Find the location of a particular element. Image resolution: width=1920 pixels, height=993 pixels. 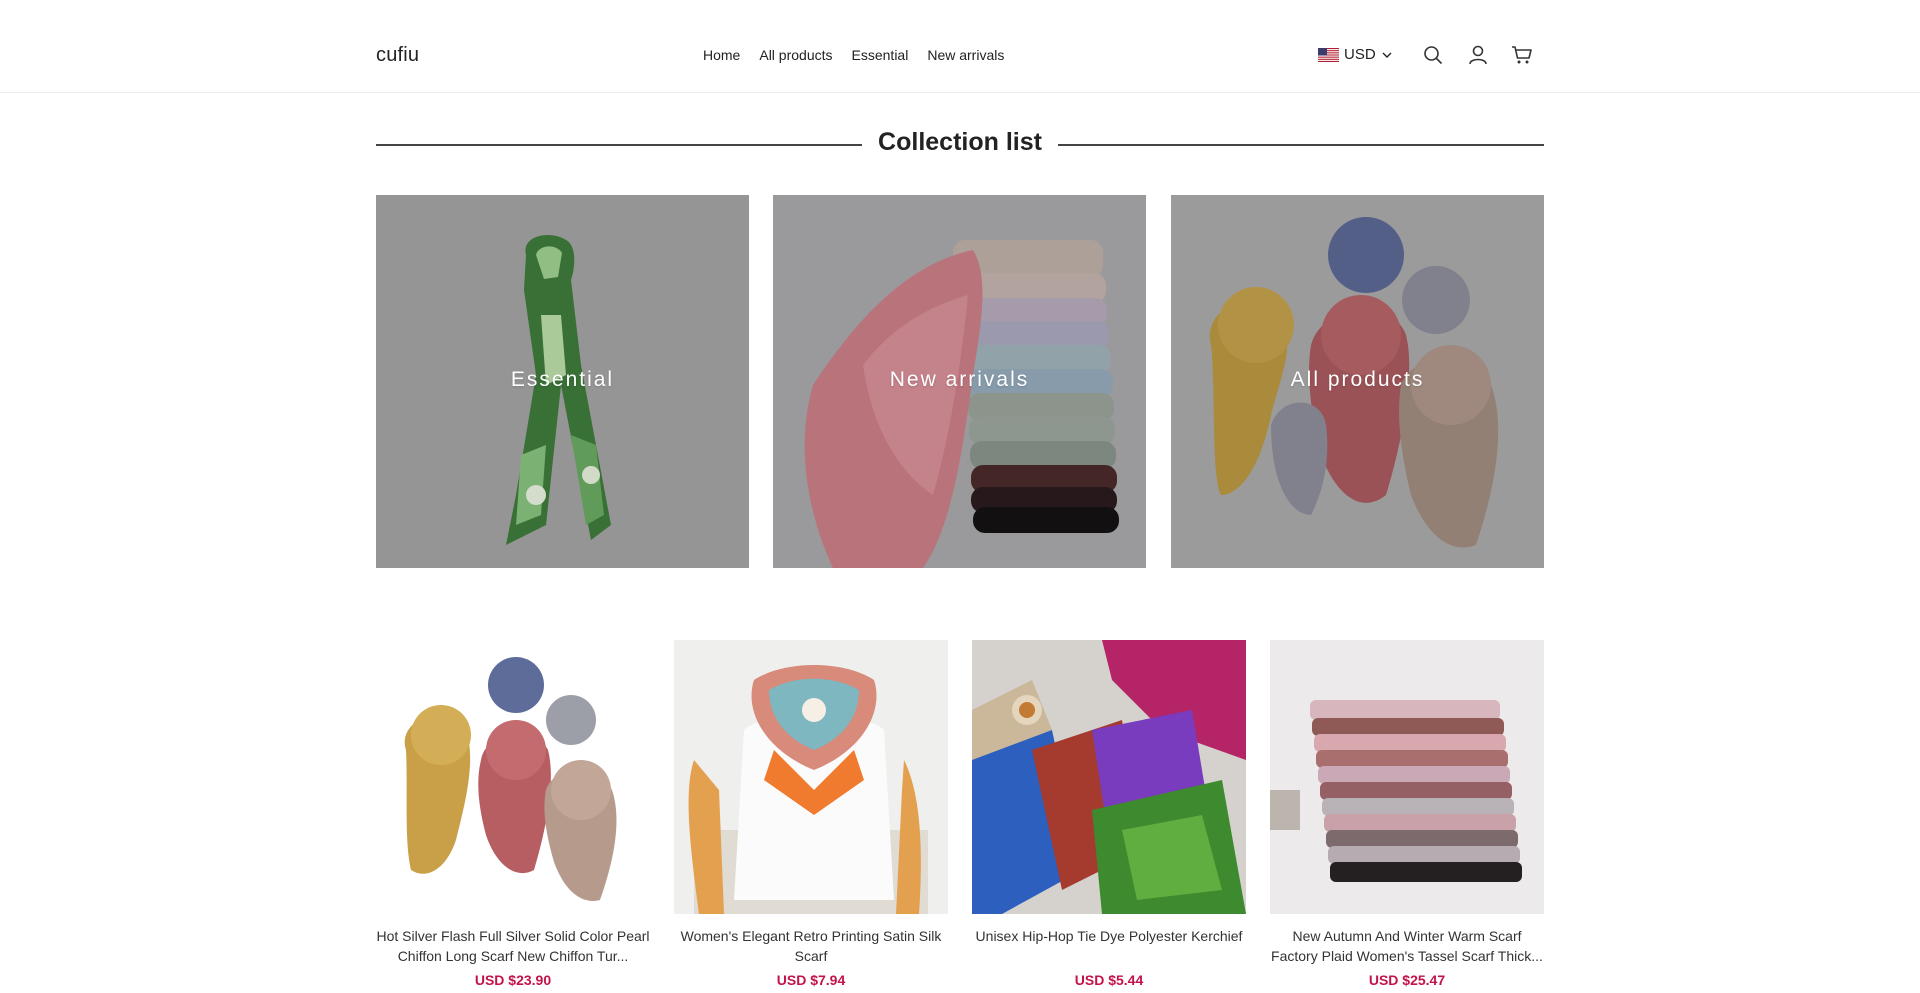

product-photo-rolled-scarves is located at coordinates (513, 777).